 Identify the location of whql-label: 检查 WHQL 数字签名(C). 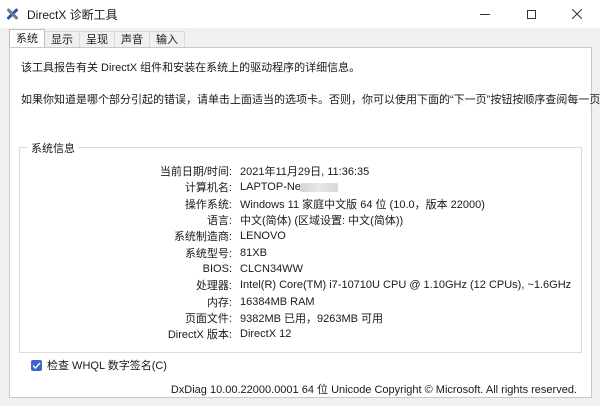
(107, 366).